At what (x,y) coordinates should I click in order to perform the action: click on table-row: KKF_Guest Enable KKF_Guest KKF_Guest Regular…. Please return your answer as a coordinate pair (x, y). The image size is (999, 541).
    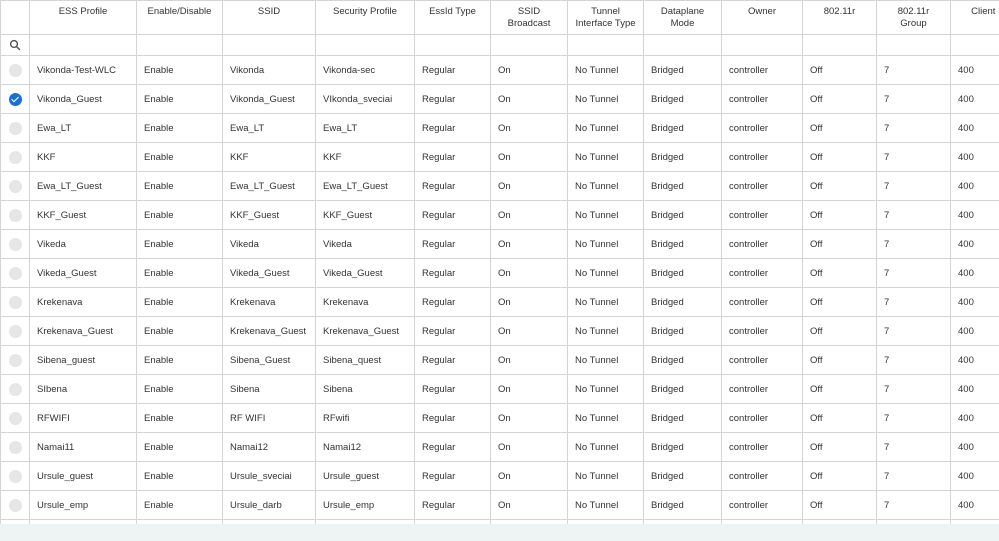
    Looking at the image, I should click on (499, 215).